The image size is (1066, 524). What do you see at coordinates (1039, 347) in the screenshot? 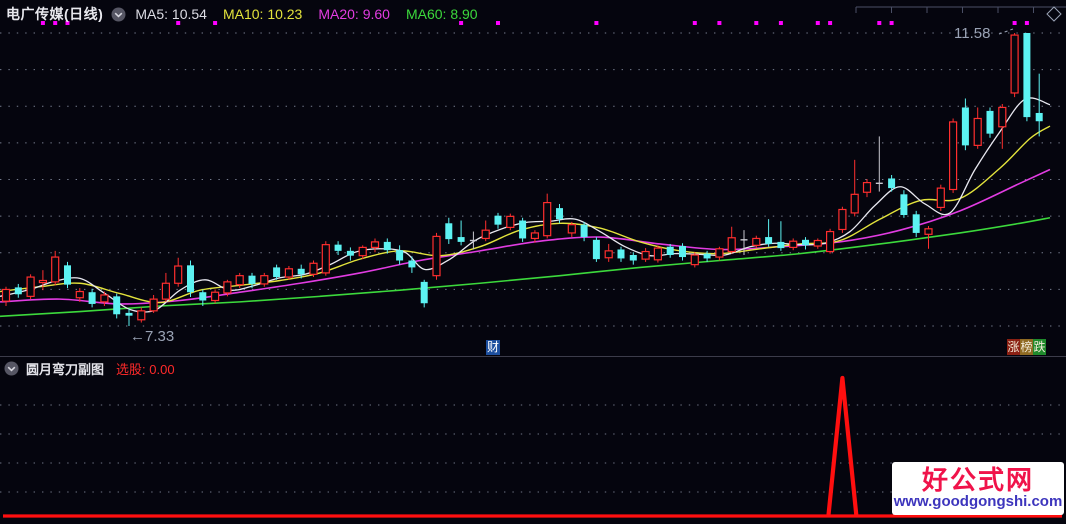
I see `fall-badge: 跌` at bounding box center [1039, 347].